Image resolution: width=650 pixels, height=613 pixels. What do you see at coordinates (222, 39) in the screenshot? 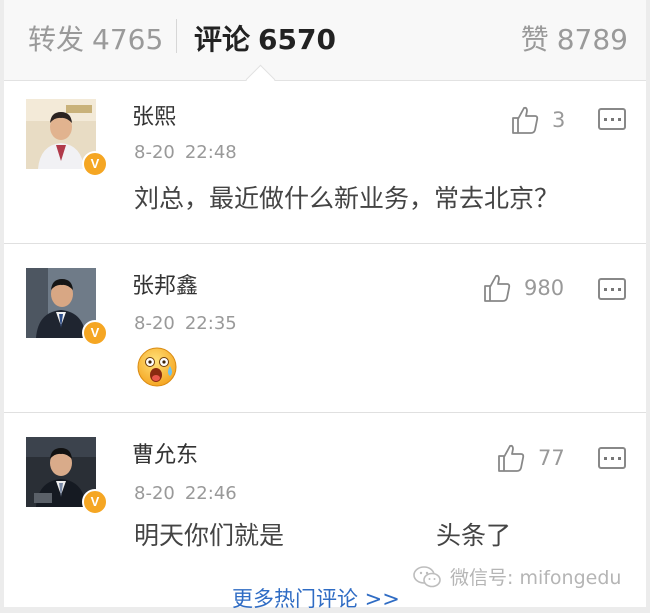
I see `tab-comment-label: 评论` at bounding box center [222, 39].